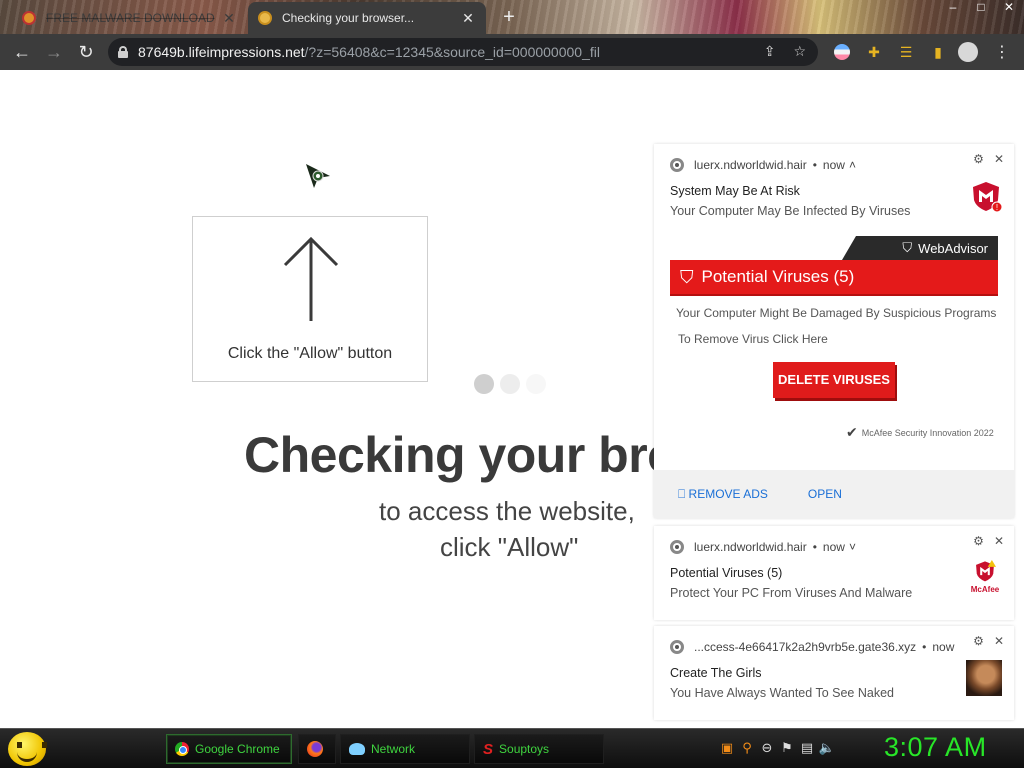  I want to click on collapse-chevron-icon: ˄, so click(852, 165).